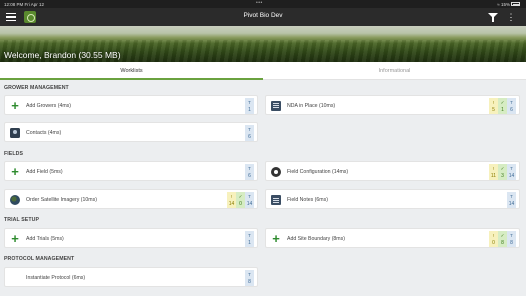 The width and height of the screenshot is (526, 296). I want to click on status-bar: 12:08 PM Fri Apr 12 ••• ≈ 15%, so click(263, 4).